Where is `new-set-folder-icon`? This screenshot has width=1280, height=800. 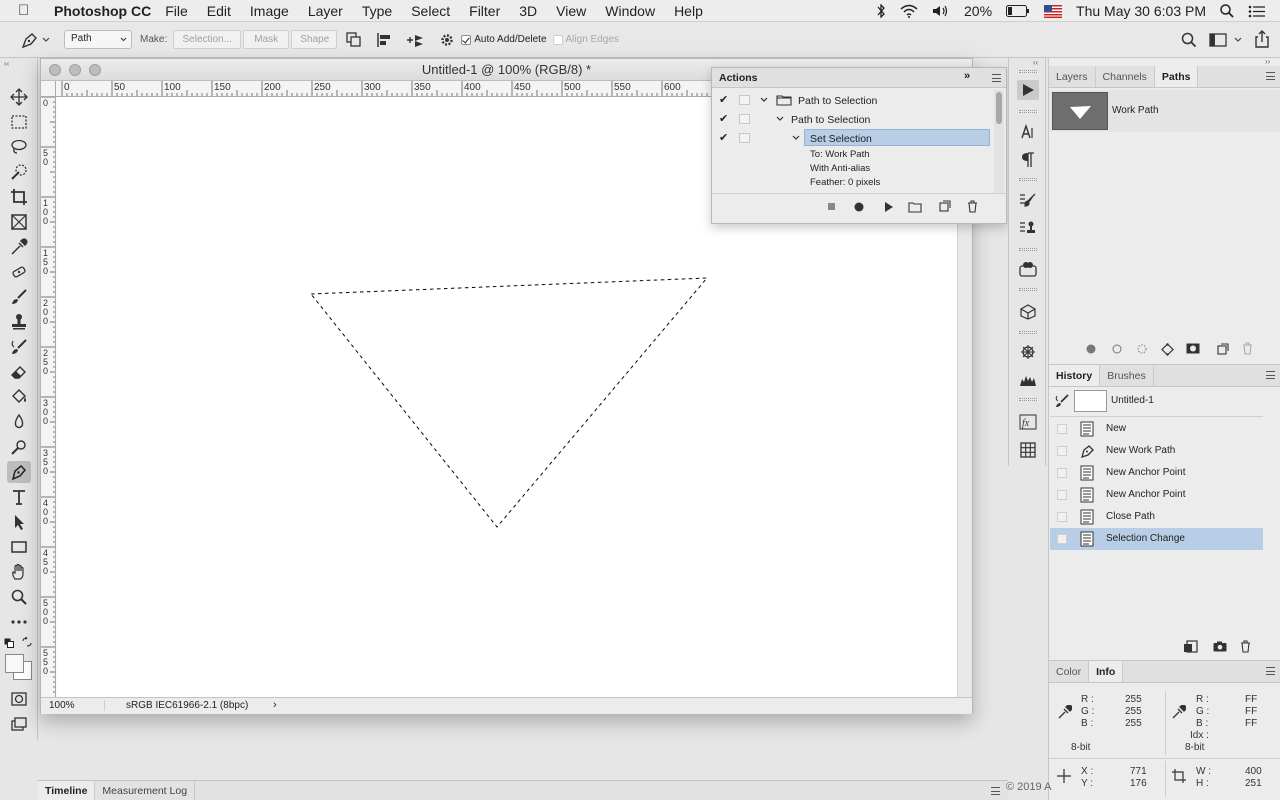
new-set-folder-icon is located at coordinates (915, 207).